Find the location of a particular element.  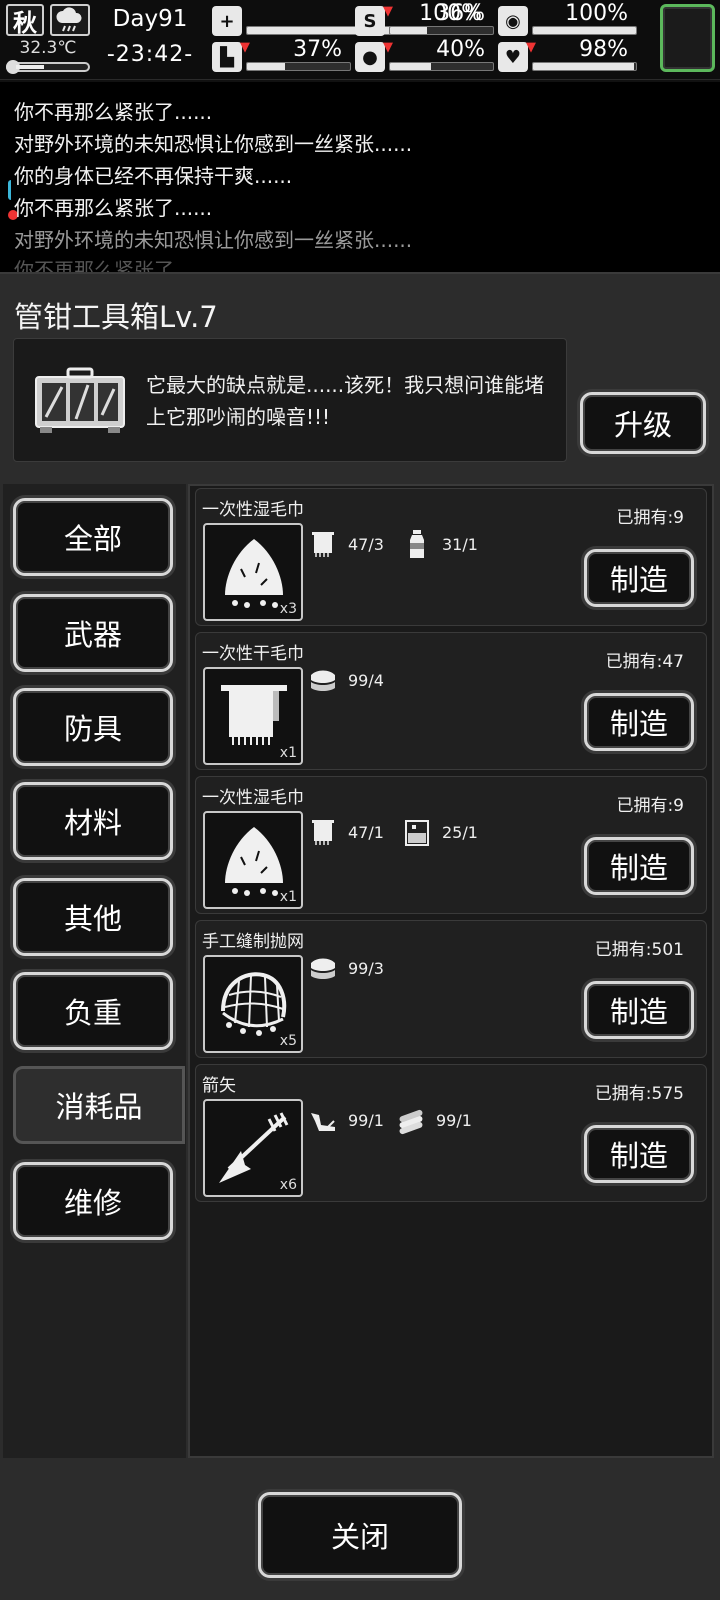

feather-icon is located at coordinates (323, 1122).